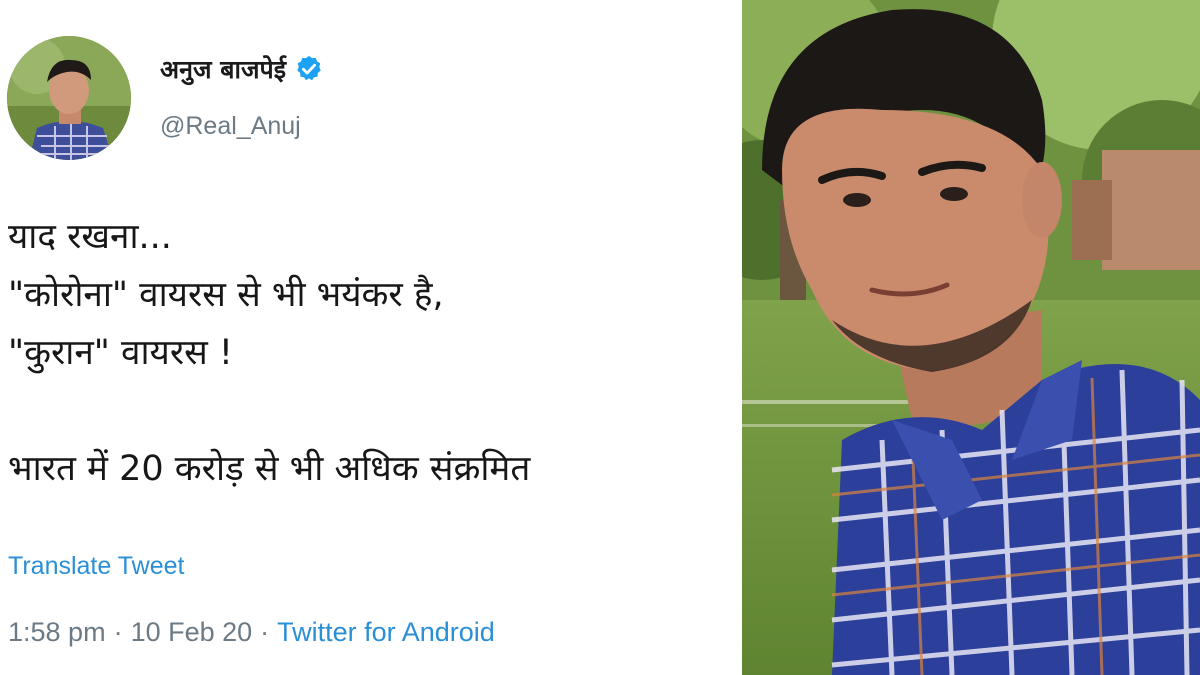  What do you see at coordinates (96, 566) in the screenshot?
I see `translate-tweet-link: Translate Tweet` at bounding box center [96, 566].